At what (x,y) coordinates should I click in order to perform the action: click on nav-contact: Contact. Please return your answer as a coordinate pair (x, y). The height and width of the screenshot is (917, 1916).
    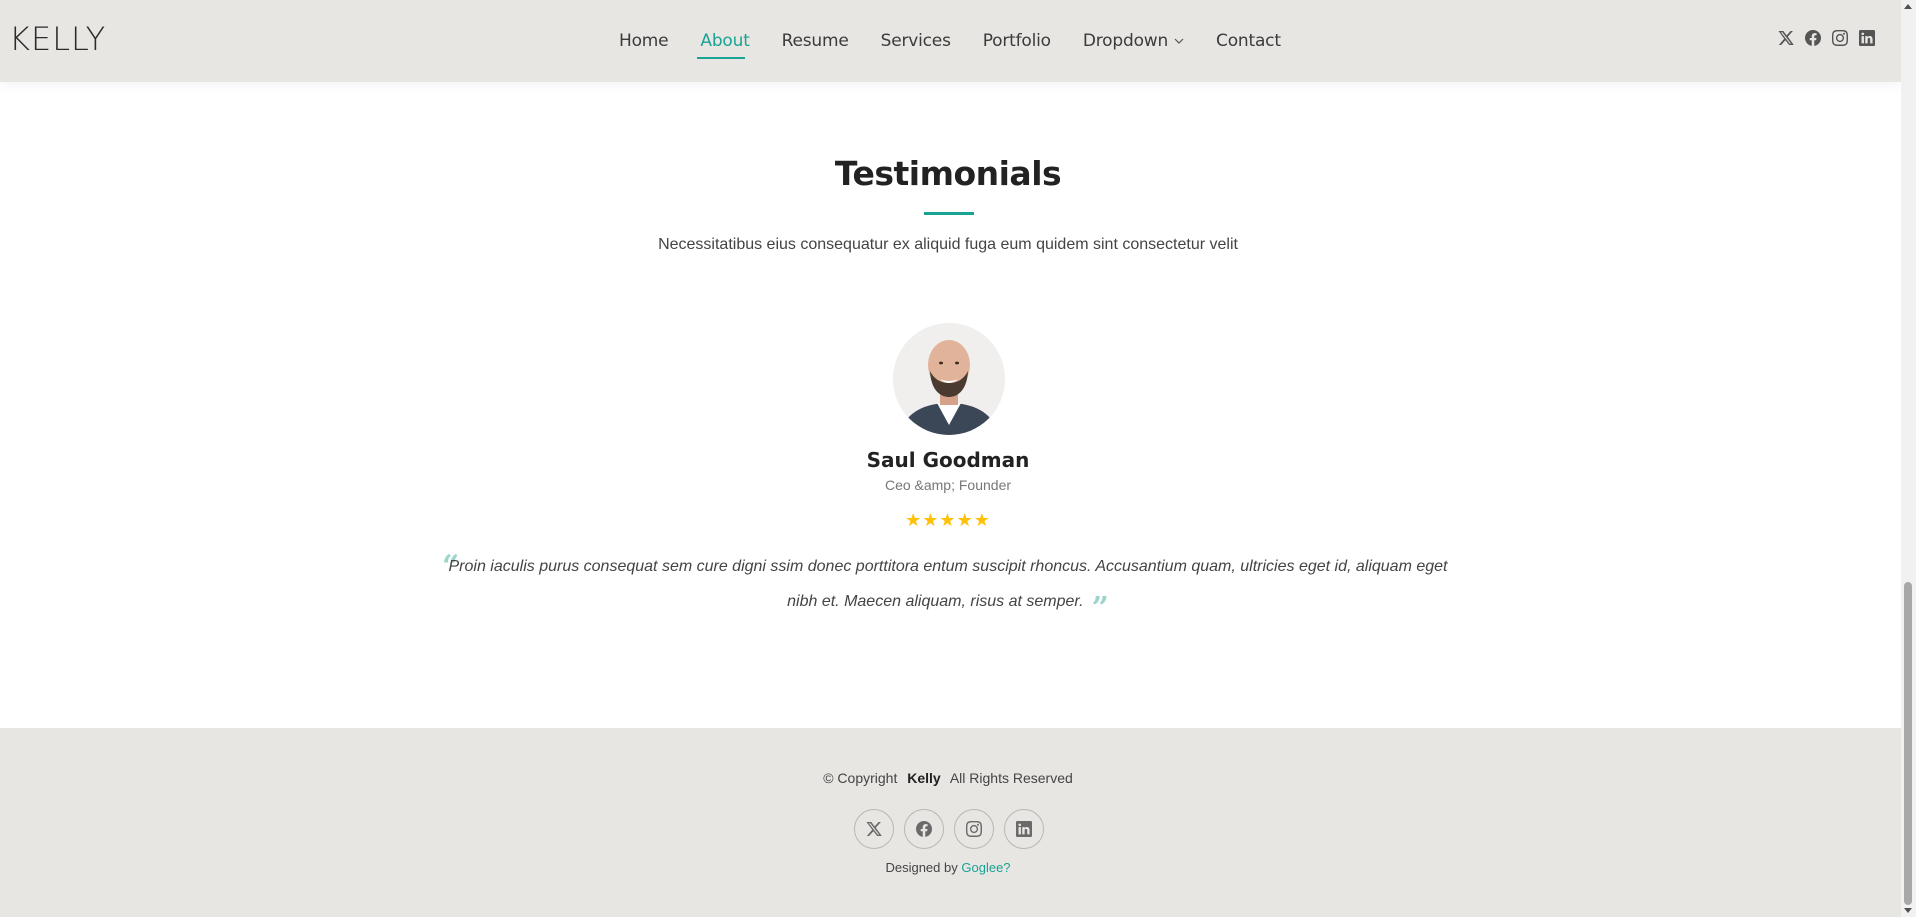
    Looking at the image, I should click on (1248, 41).